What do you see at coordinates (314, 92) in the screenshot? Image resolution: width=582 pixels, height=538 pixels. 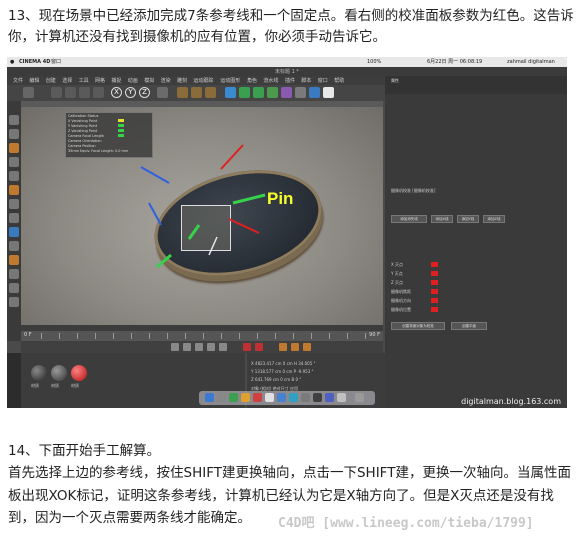 I see `camera-icon` at bounding box center [314, 92].